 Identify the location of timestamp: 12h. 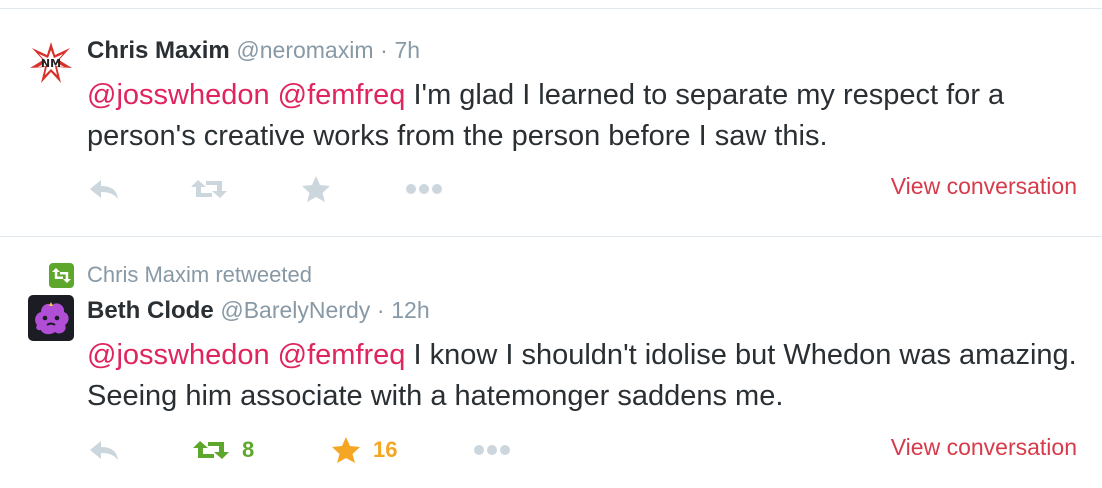
(410, 310).